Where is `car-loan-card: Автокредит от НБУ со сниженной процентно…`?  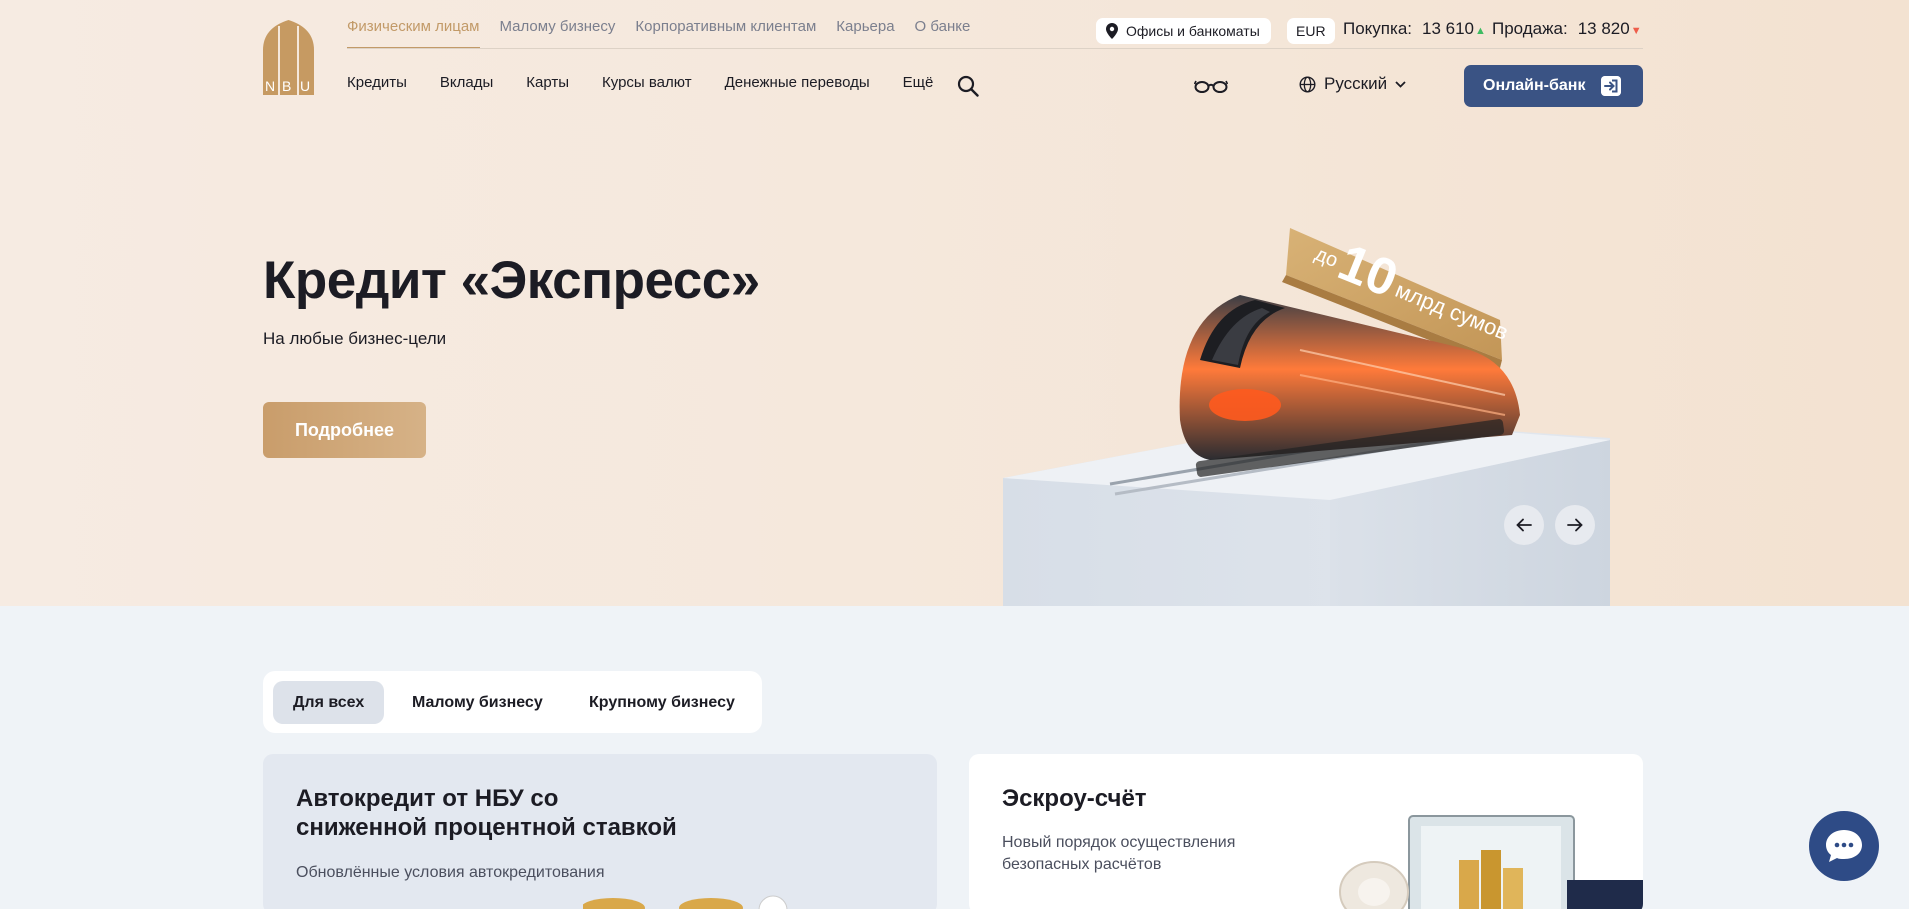 car-loan-card: Автокредит от НБУ со сниженной процентно… is located at coordinates (600, 831).